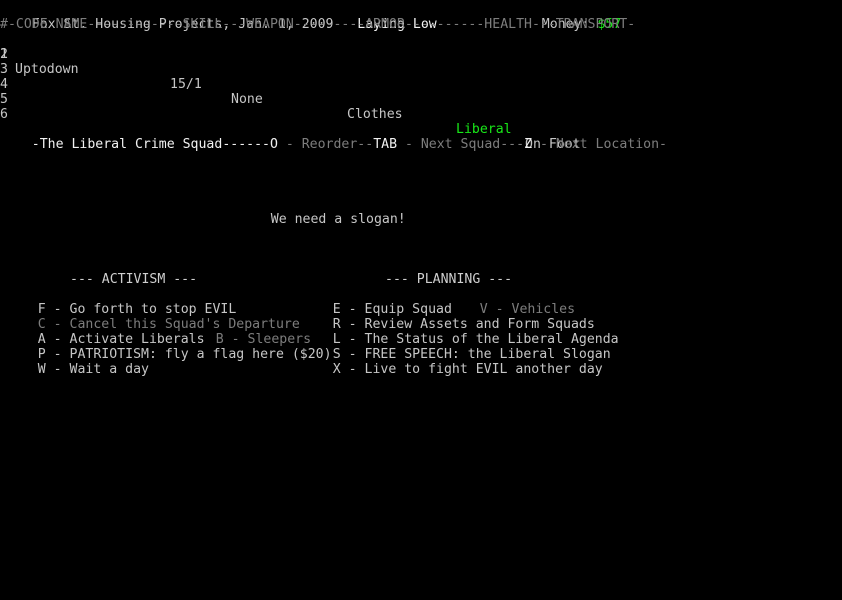  What do you see at coordinates (599, 144) in the screenshot?
I see `next-location-label: - Next Location-` at bounding box center [599, 144].